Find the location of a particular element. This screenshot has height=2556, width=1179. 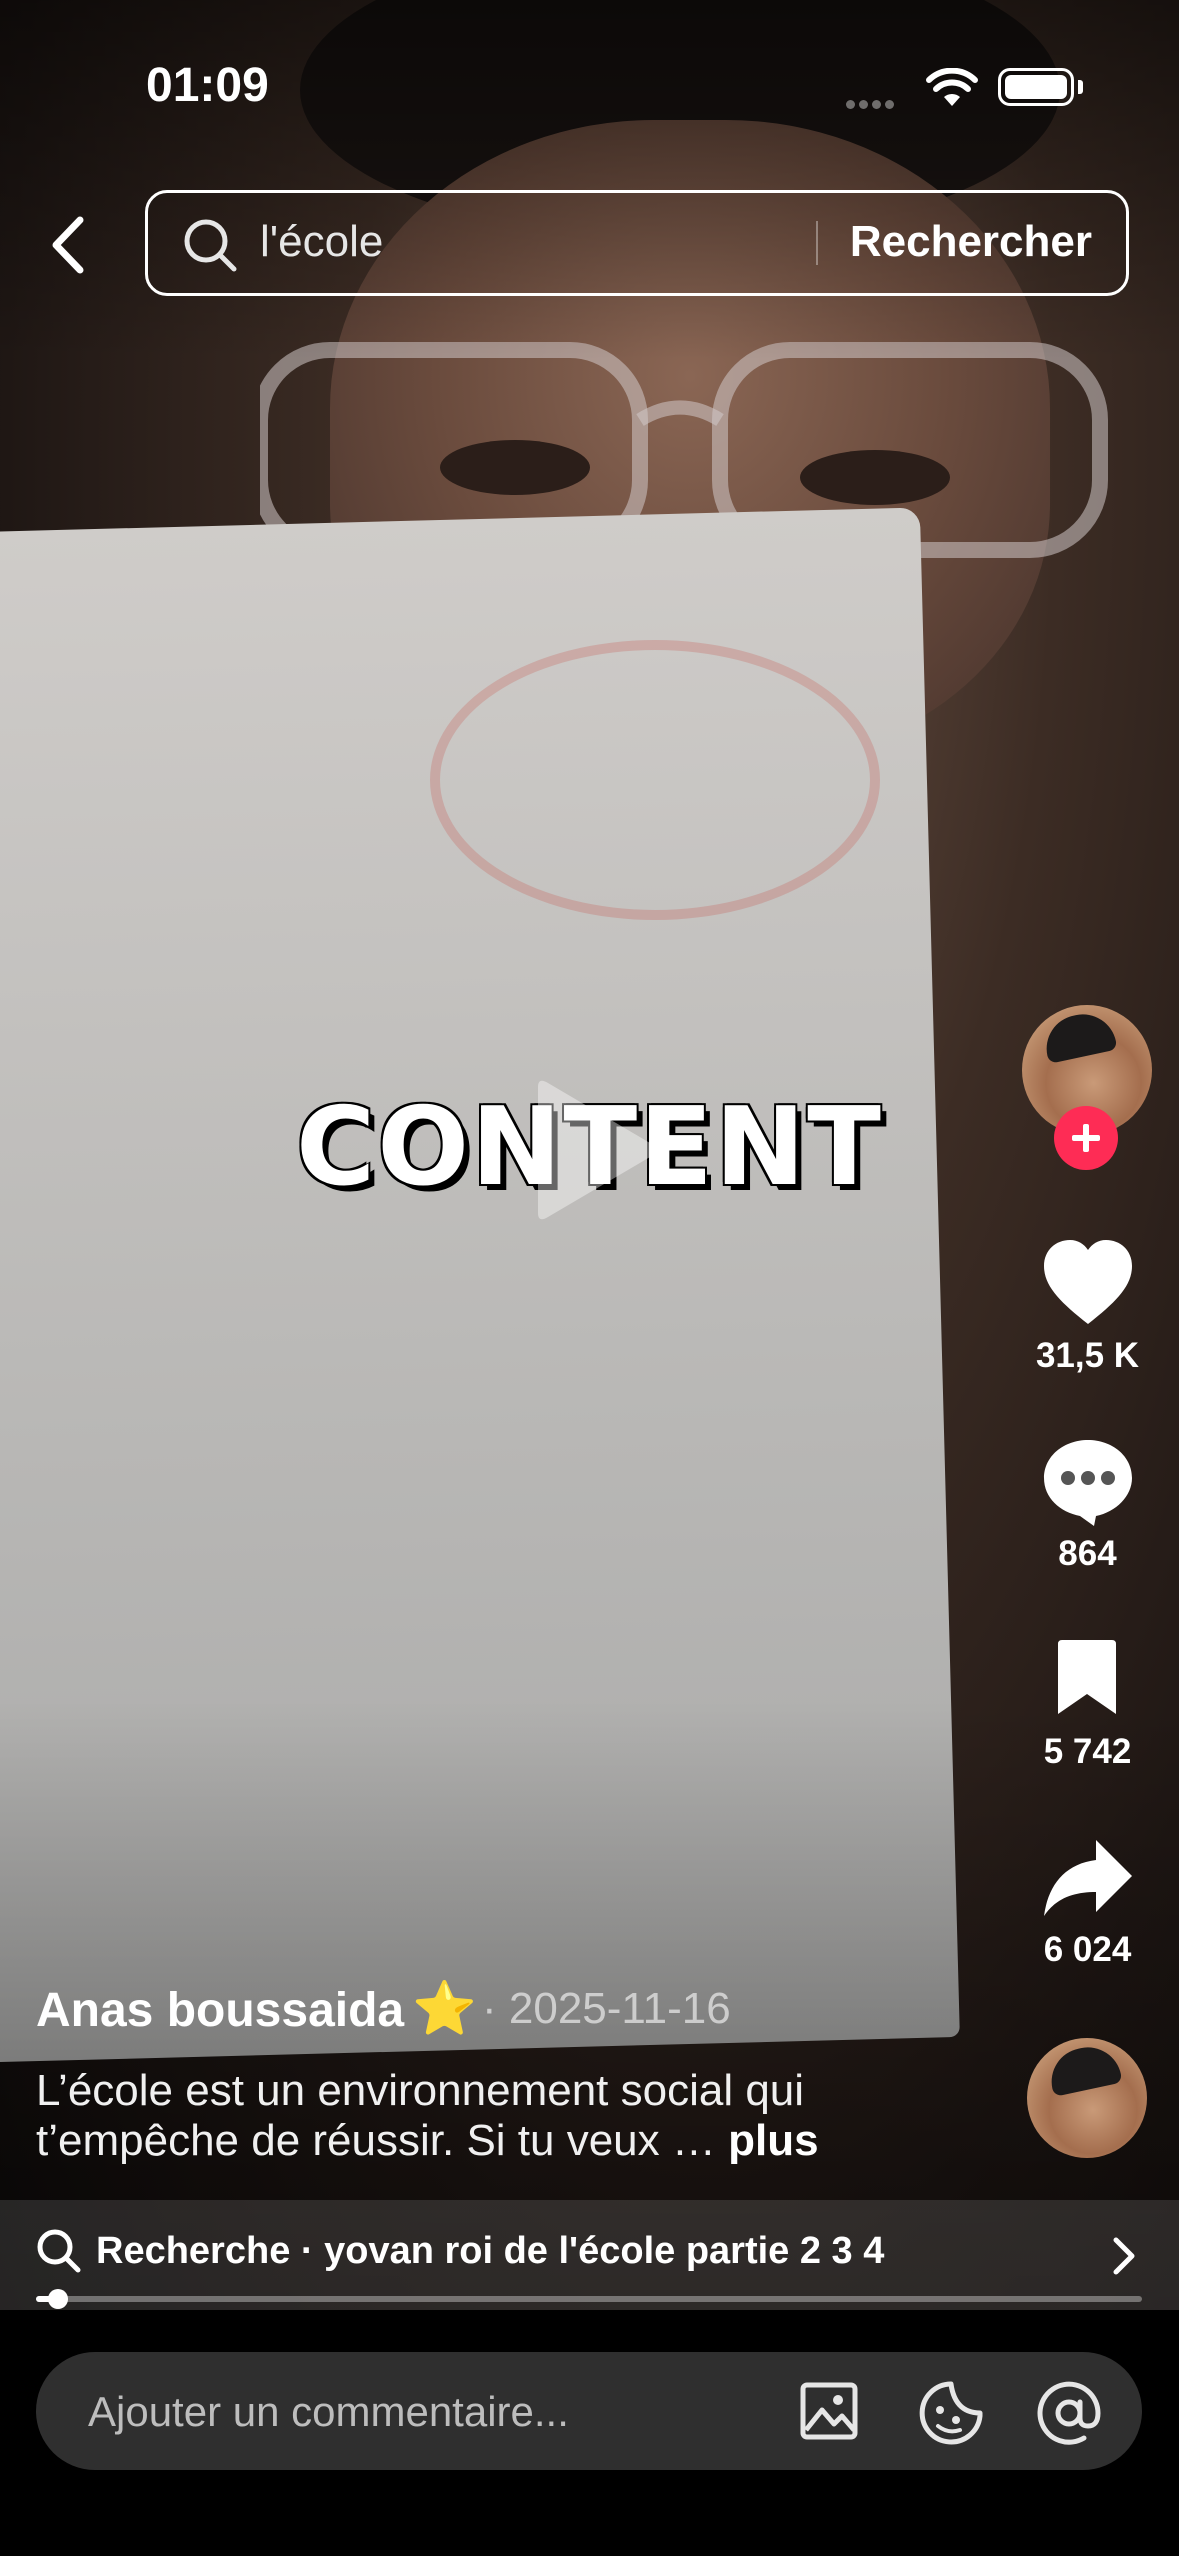

bookmark-icon is located at coordinates (1087, 1678).